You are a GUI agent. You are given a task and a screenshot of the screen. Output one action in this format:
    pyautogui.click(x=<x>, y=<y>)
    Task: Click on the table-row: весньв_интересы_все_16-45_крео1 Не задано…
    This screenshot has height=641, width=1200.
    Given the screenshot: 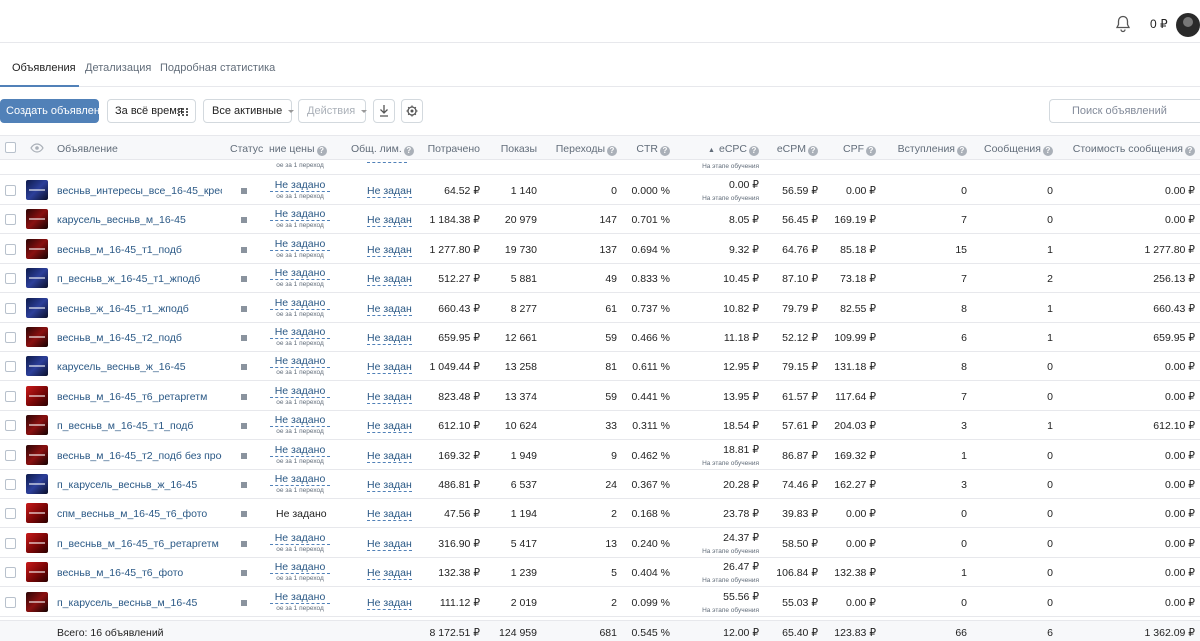 What is the action you would take?
    pyautogui.click(x=600, y=190)
    